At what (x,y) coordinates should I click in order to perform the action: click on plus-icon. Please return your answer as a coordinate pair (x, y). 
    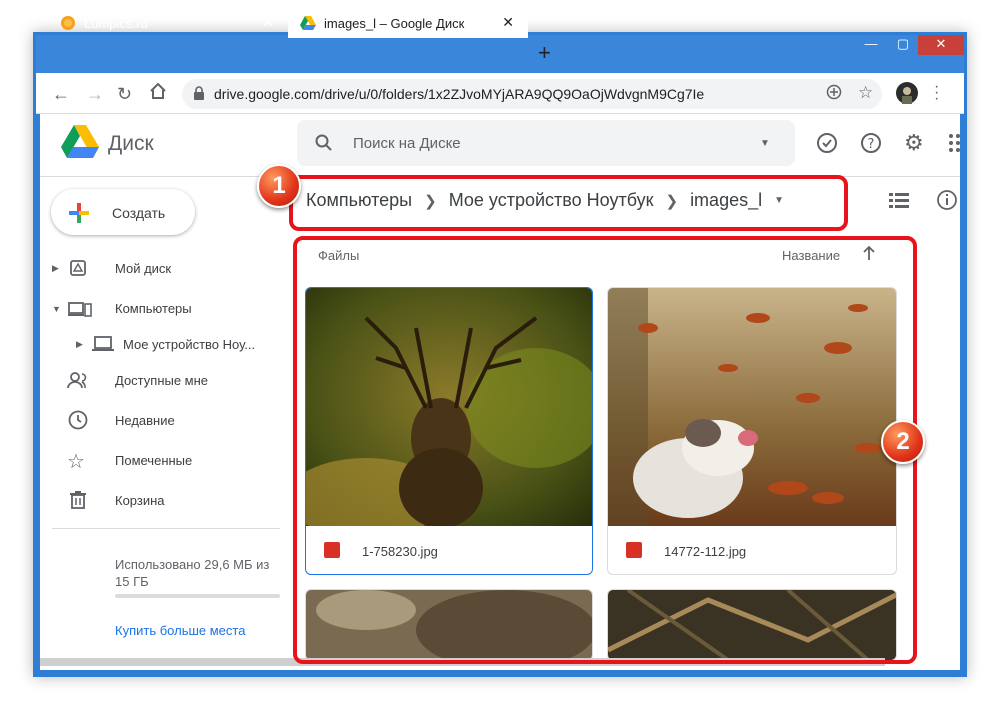
    Looking at the image, I should click on (79, 215).